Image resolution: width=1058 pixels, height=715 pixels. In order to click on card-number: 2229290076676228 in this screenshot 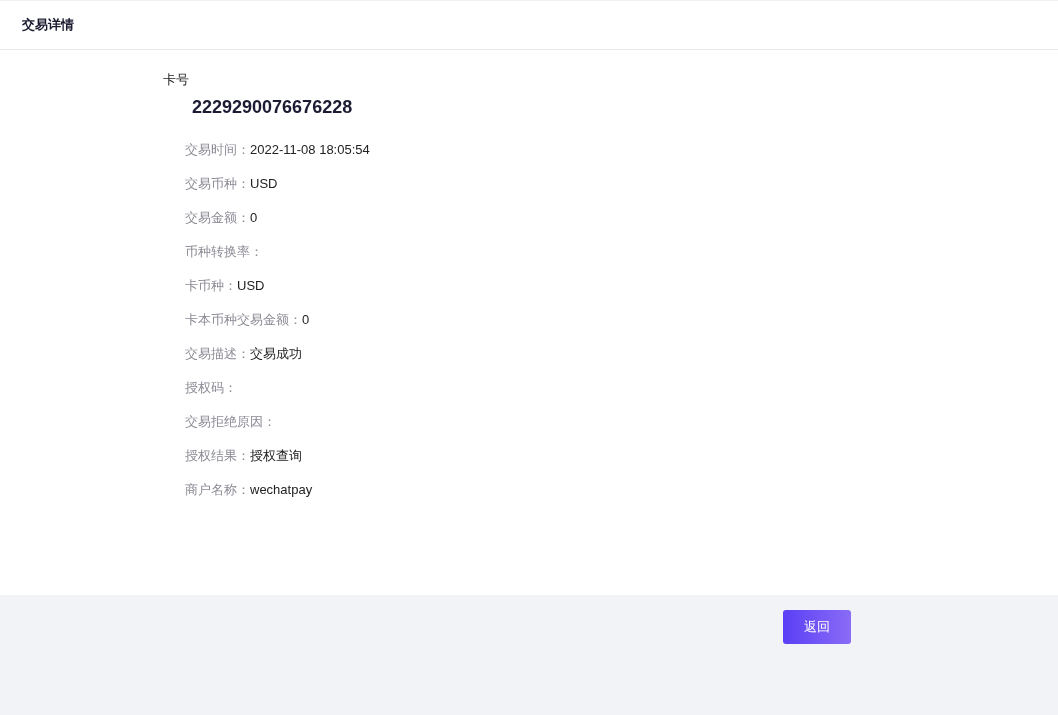, I will do `click(272, 107)`.